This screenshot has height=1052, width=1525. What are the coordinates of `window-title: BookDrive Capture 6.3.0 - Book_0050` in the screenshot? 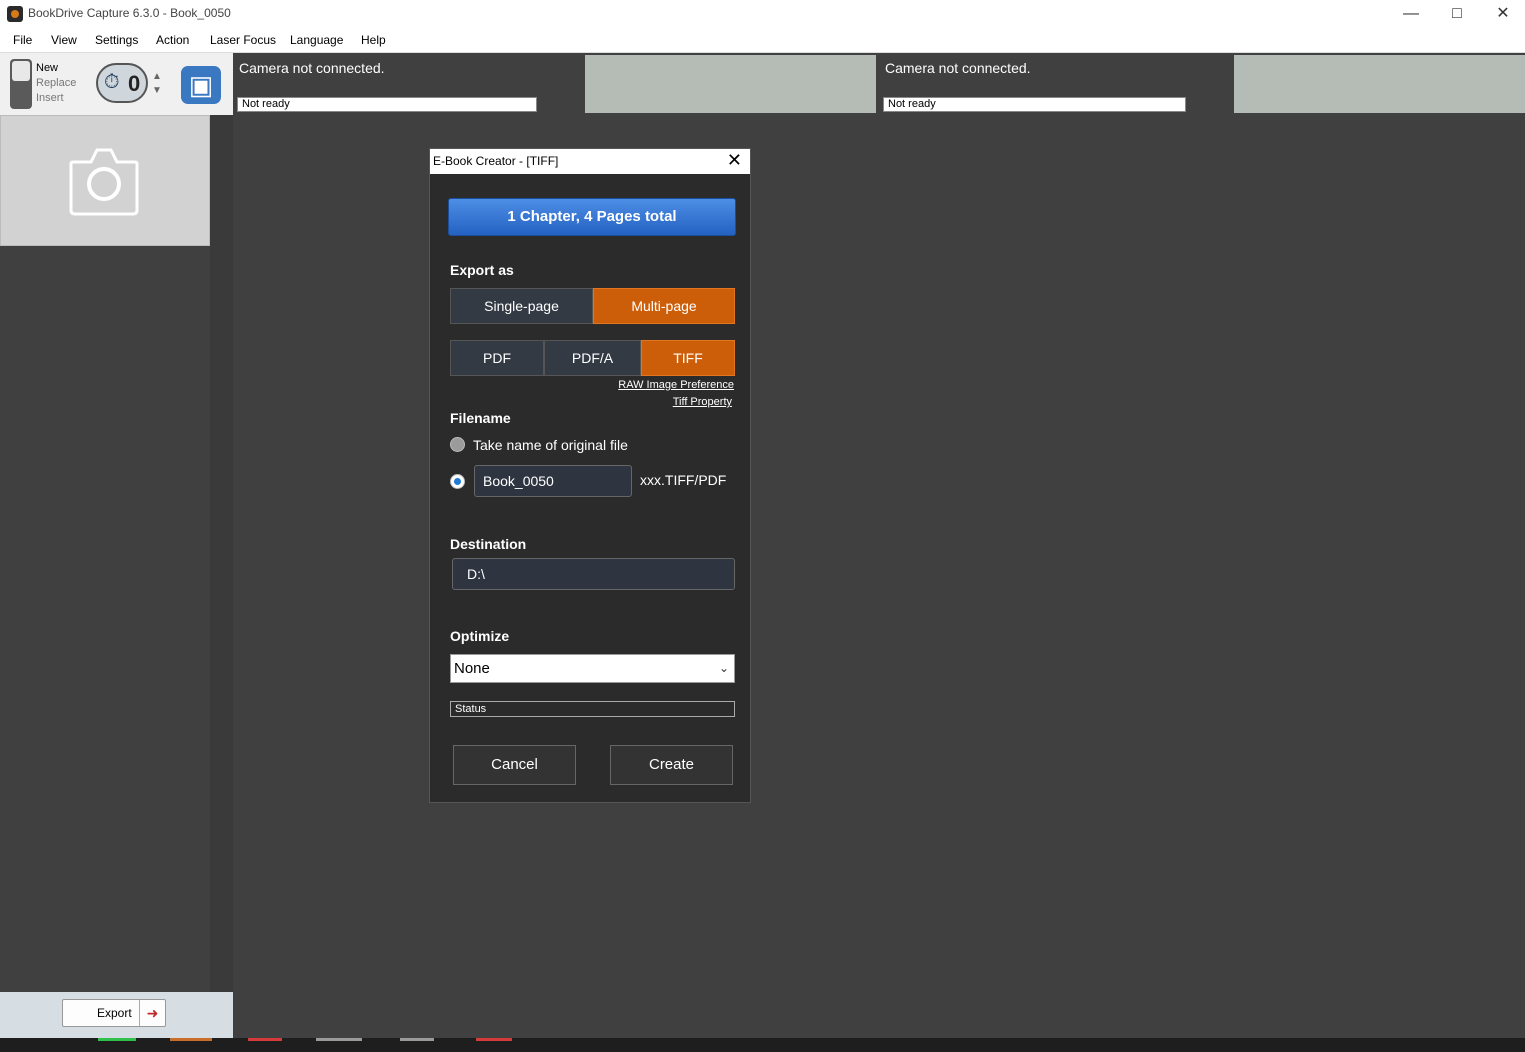 It's located at (129, 13).